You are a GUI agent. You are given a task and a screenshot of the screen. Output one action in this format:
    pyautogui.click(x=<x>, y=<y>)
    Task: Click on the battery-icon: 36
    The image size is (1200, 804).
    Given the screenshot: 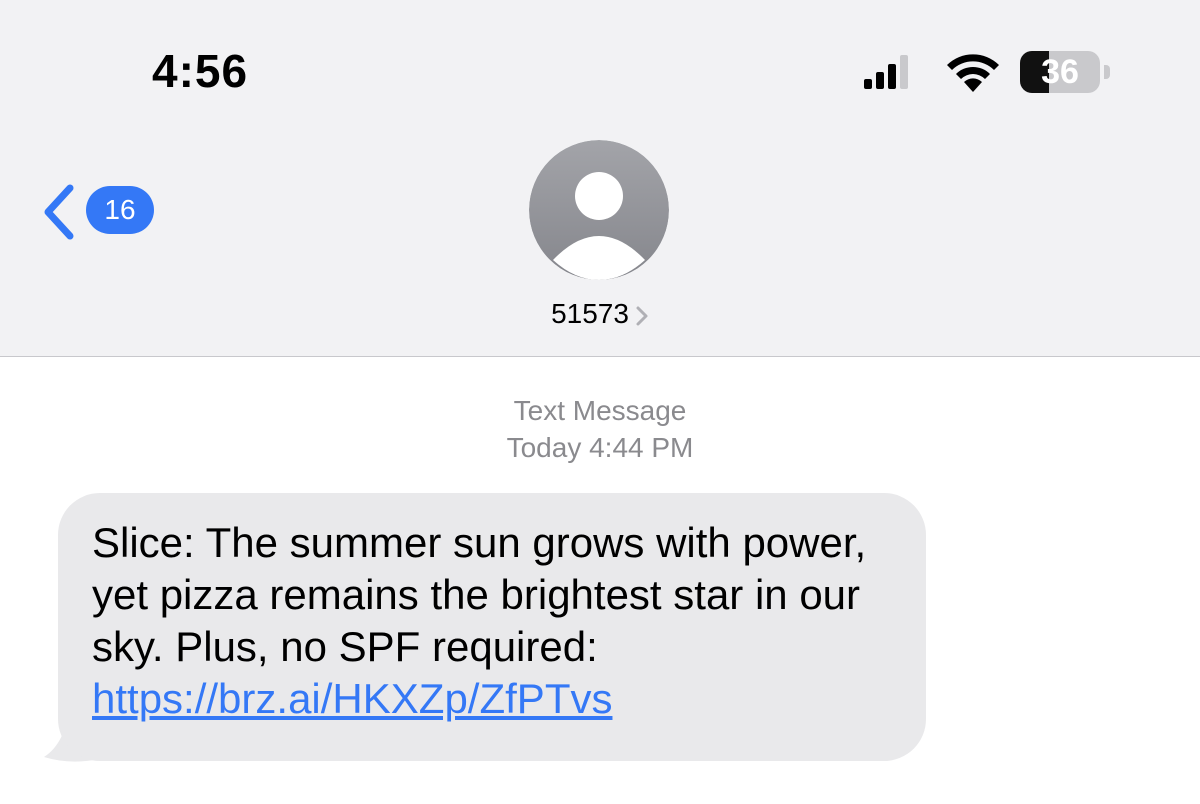 What is the action you would take?
    pyautogui.click(x=1066, y=72)
    